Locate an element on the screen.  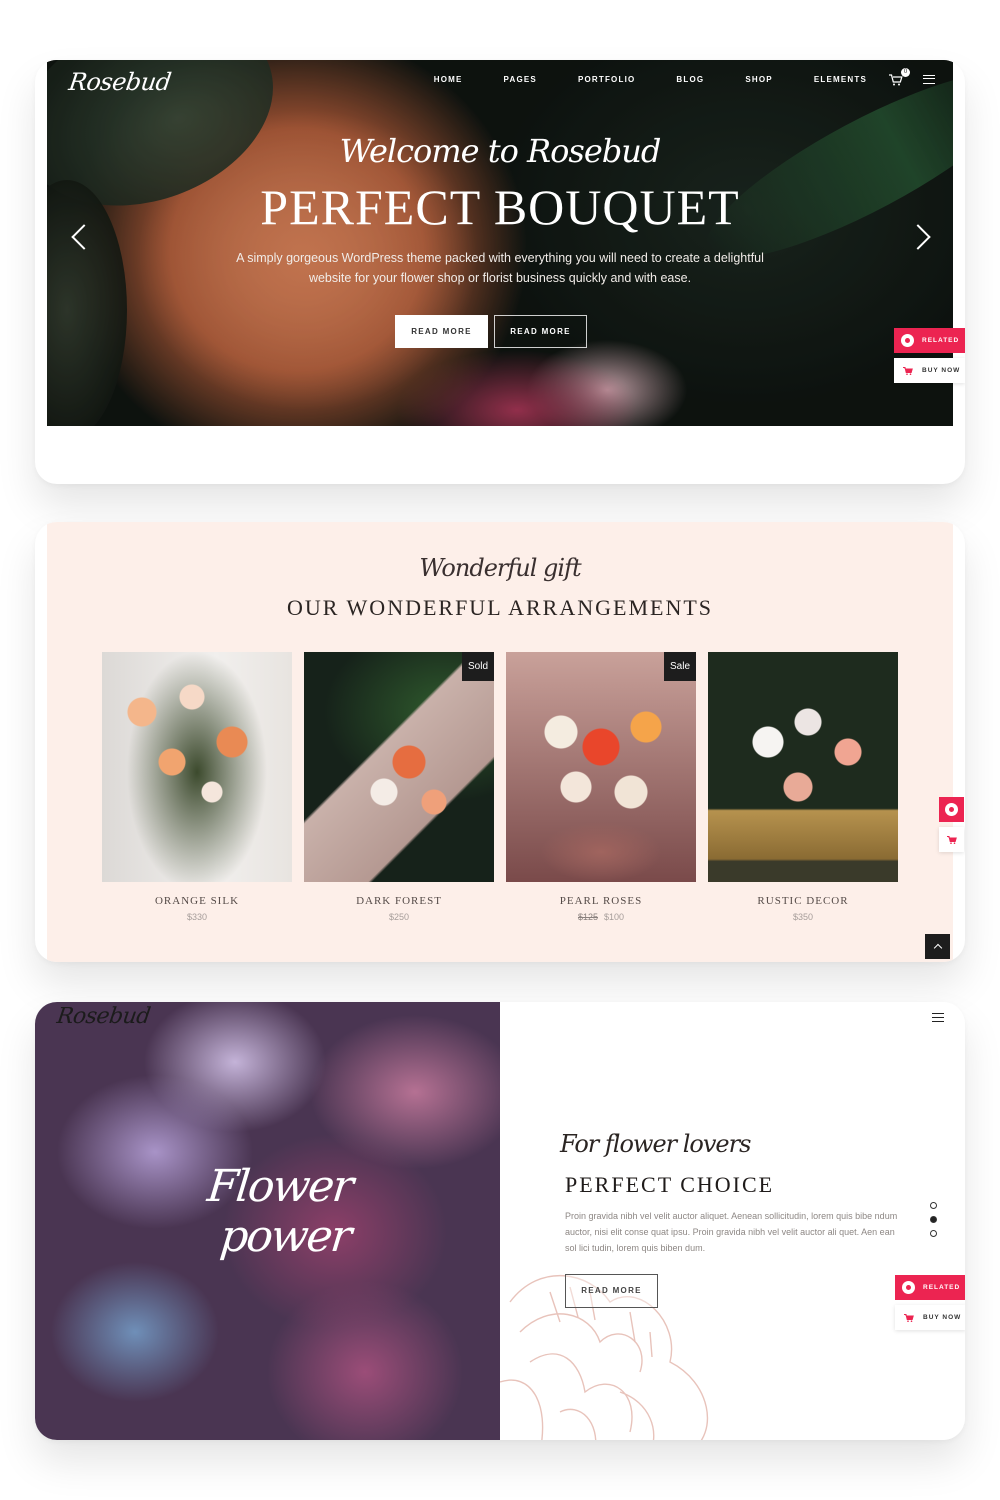
current-price: $250 is located at coordinates (399, 917).